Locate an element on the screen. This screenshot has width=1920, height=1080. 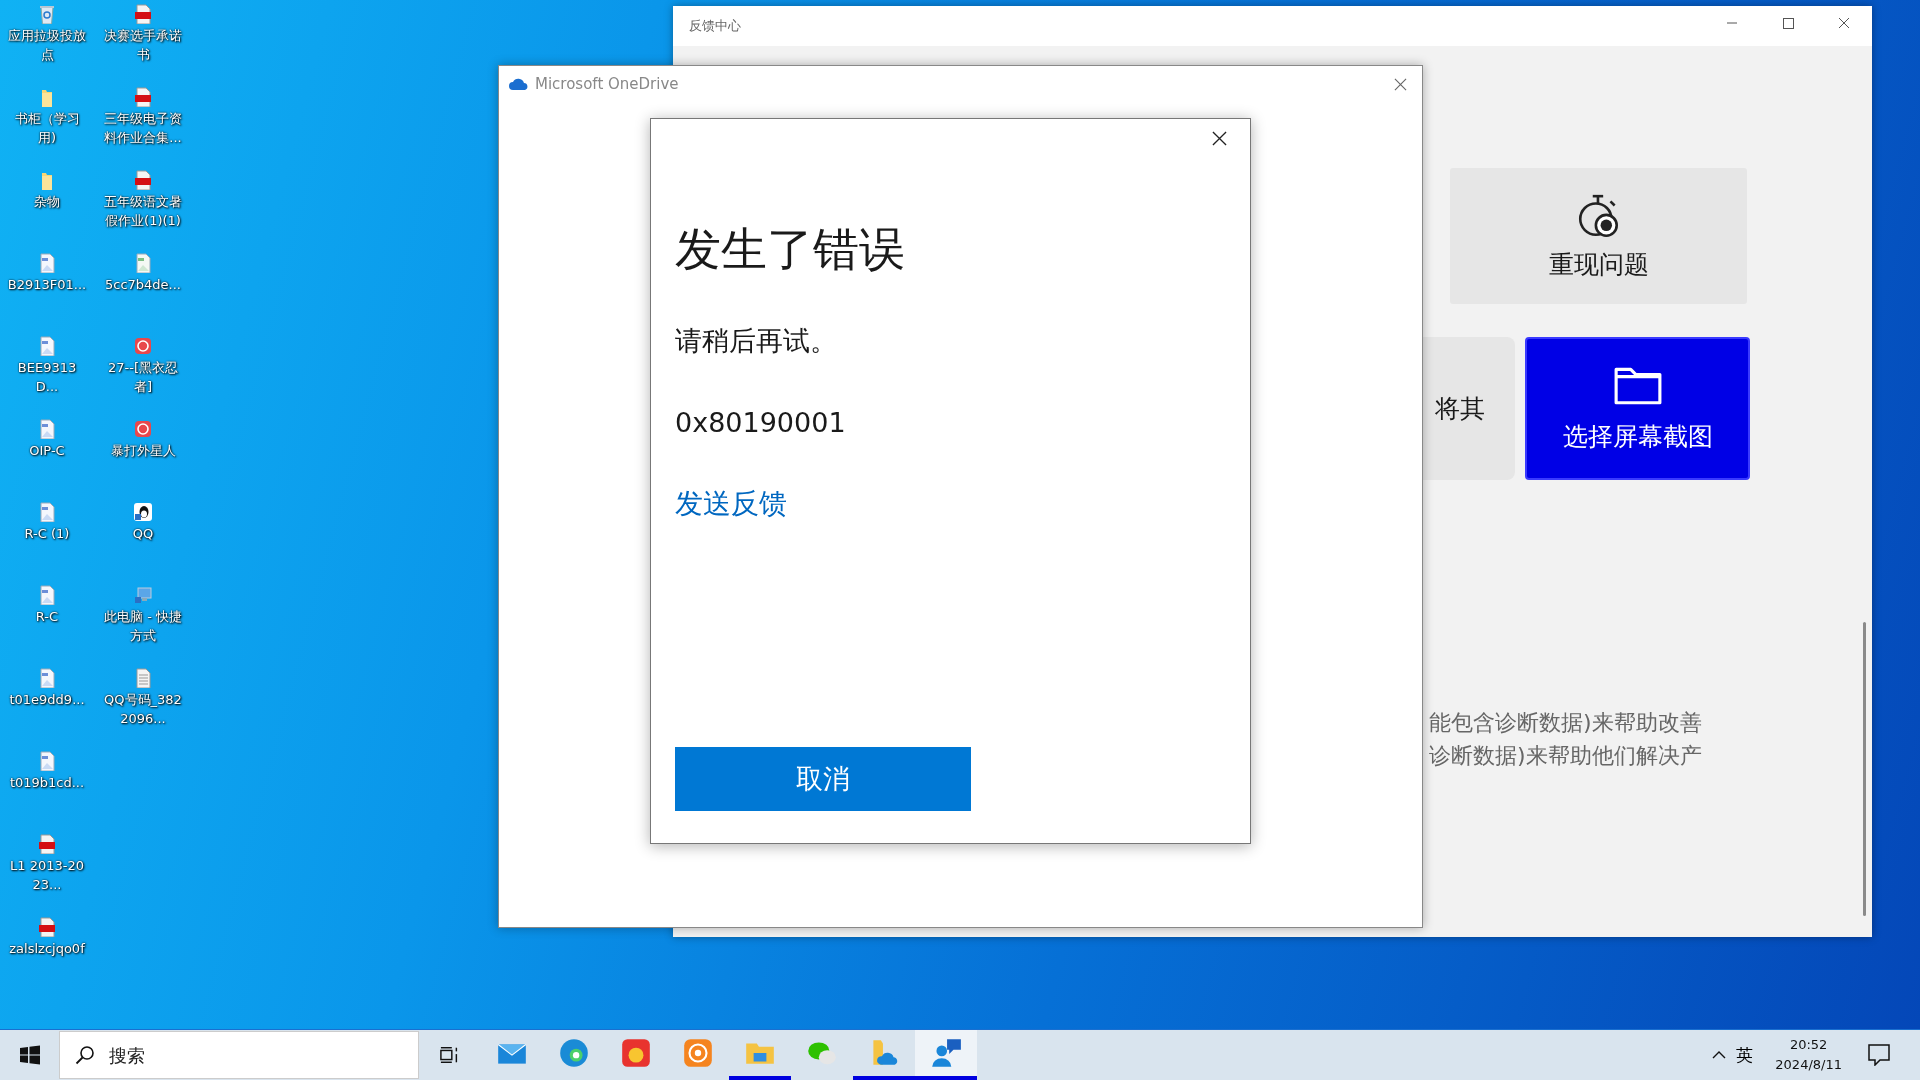
task-view-icon is located at coordinates (450, 1055).